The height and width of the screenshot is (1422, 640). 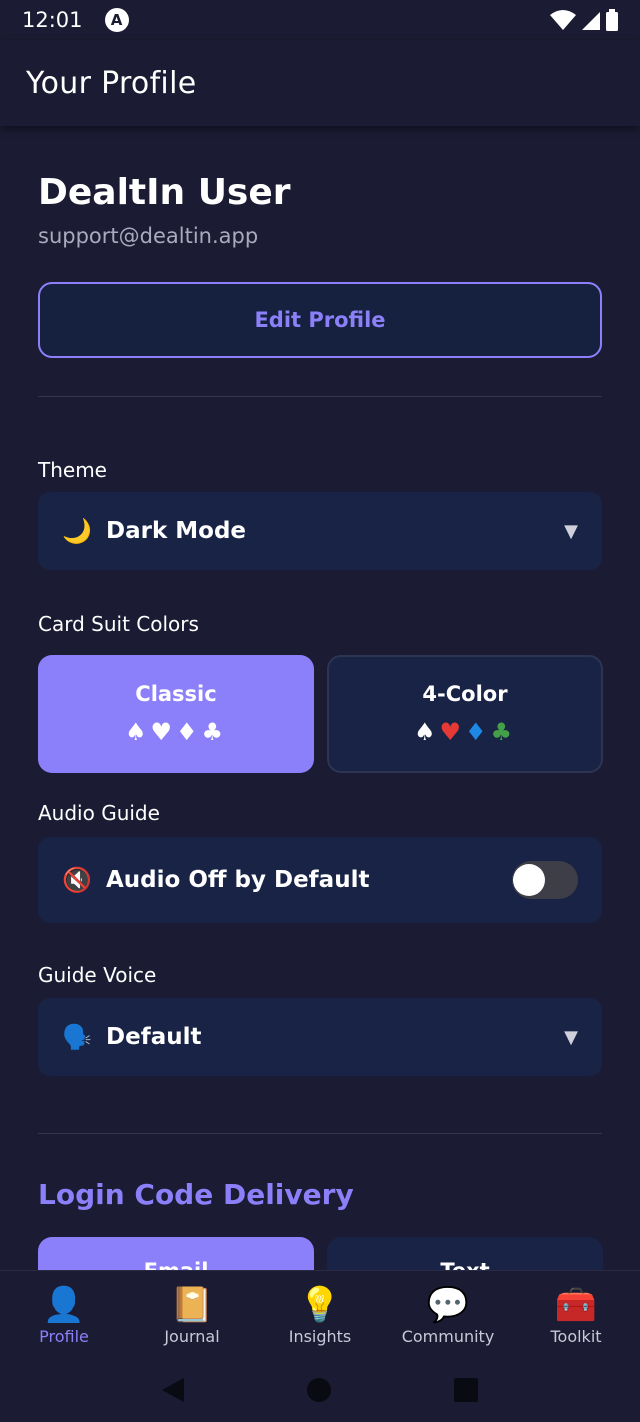 I want to click on nav-toolkit: 🧰 Toolkit, so click(x=576, y=1314).